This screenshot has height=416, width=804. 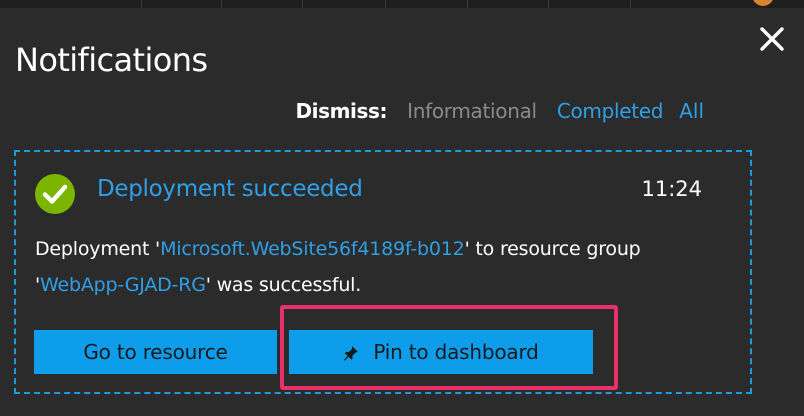 I want to click on go-to-resource-label: Go to resource, so click(x=155, y=352).